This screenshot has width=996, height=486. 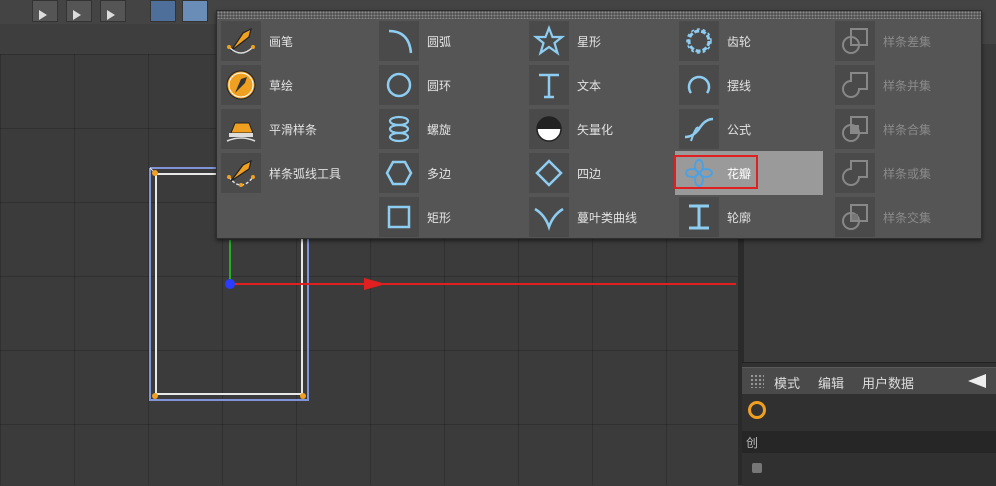 What do you see at coordinates (439, 130) in the screenshot?
I see `menu-item-label: 螺旋` at bounding box center [439, 130].